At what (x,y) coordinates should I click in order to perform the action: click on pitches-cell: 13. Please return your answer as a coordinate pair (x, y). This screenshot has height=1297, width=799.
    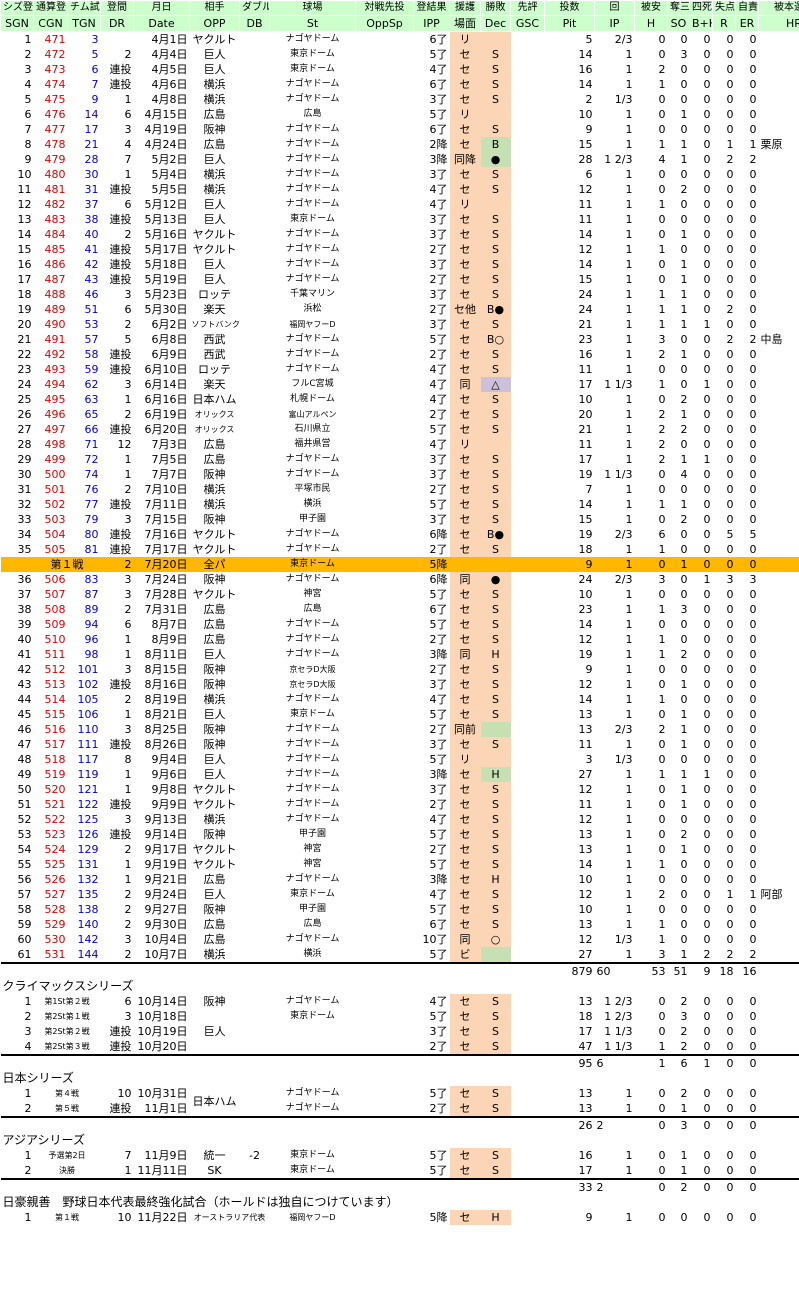
    Looking at the image, I should click on (585, 834).